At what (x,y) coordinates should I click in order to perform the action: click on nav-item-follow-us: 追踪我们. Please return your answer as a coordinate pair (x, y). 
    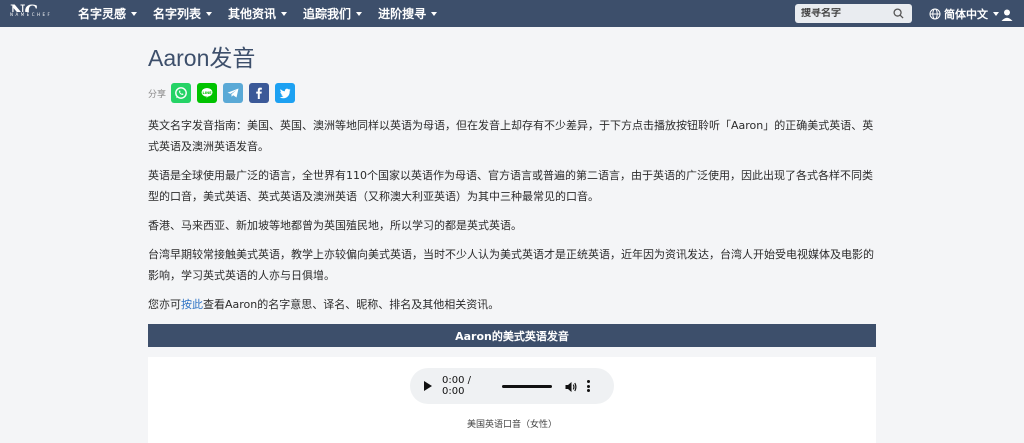
    Looking at the image, I should click on (332, 13).